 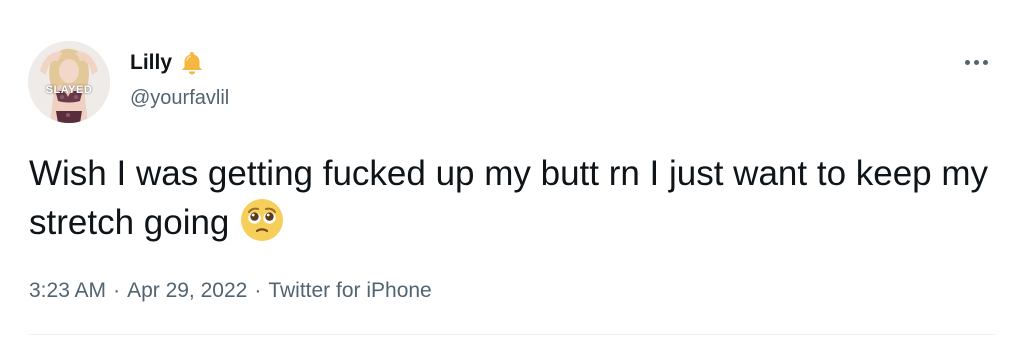 I want to click on tweet-date: Apr 29, 2022, so click(x=187, y=290).